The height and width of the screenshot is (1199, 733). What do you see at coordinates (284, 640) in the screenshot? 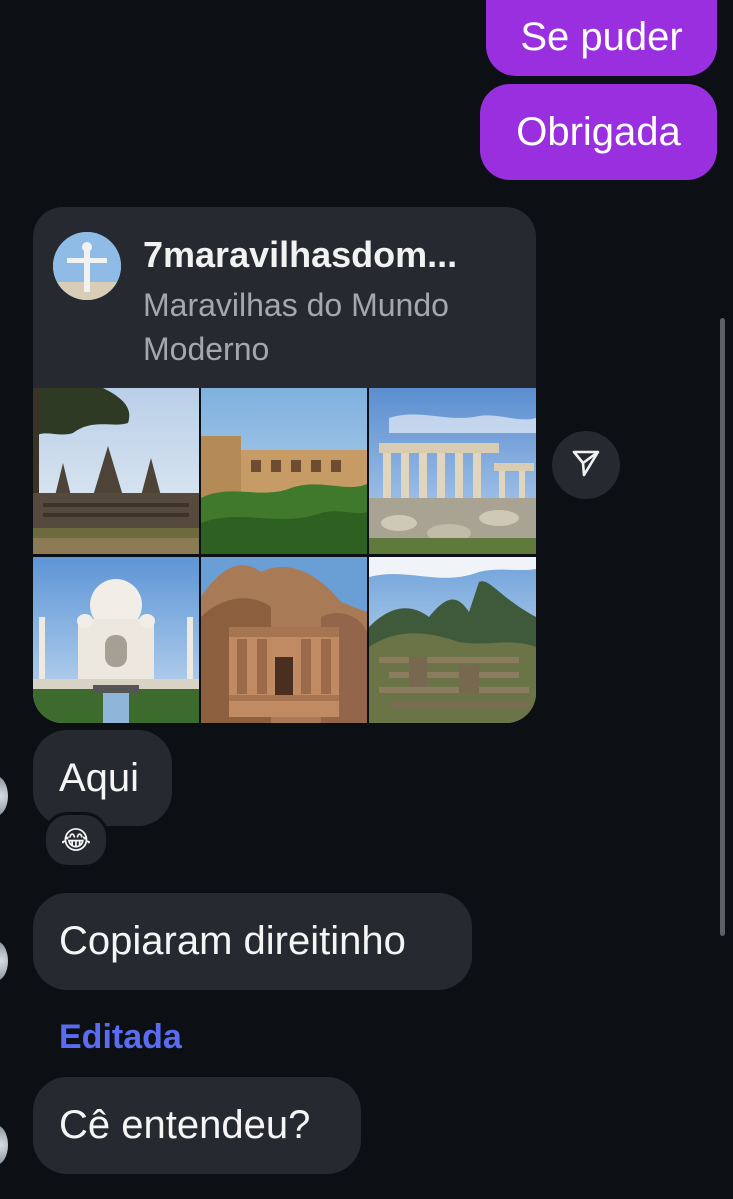
I see `photo-petra` at bounding box center [284, 640].